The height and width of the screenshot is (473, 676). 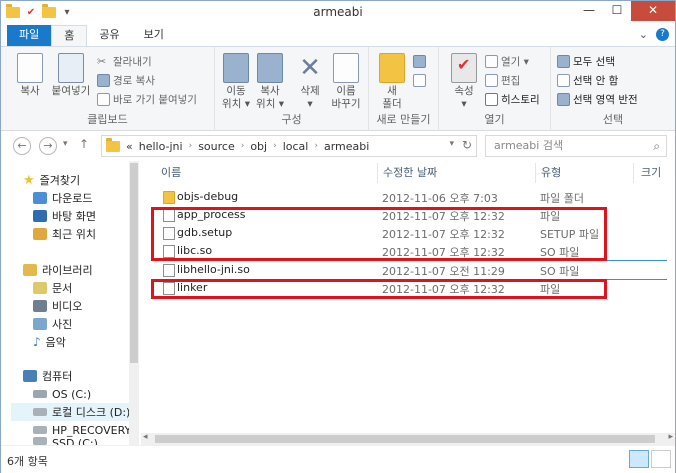 What do you see at coordinates (258, 146) in the screenshot?
I see `breadcrumb-obj: obj` at bounding box center [258, 146].